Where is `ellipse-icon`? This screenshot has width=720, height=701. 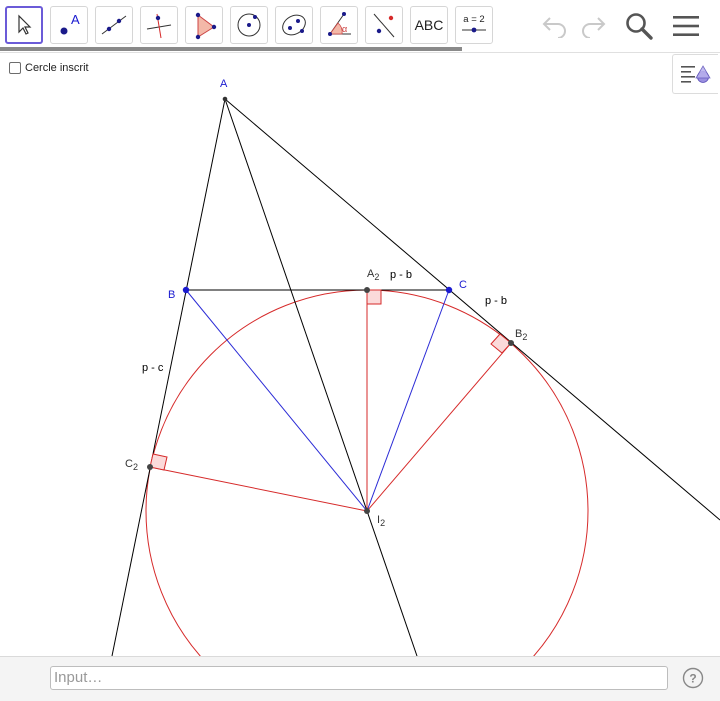
ellipse-icon is located at coordinates (294, 25).